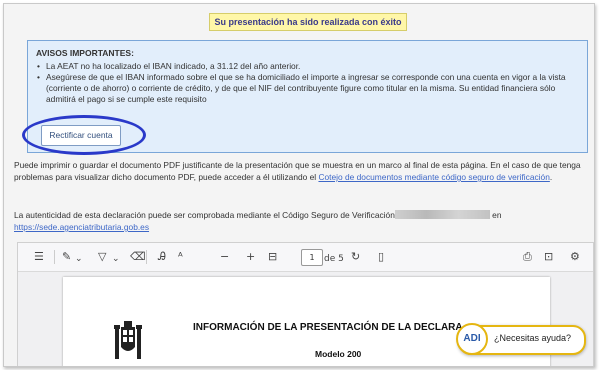  Describe the element at coordinates (224, 257) in the screenshot. I see `zoom-out-icon: −` at that location.